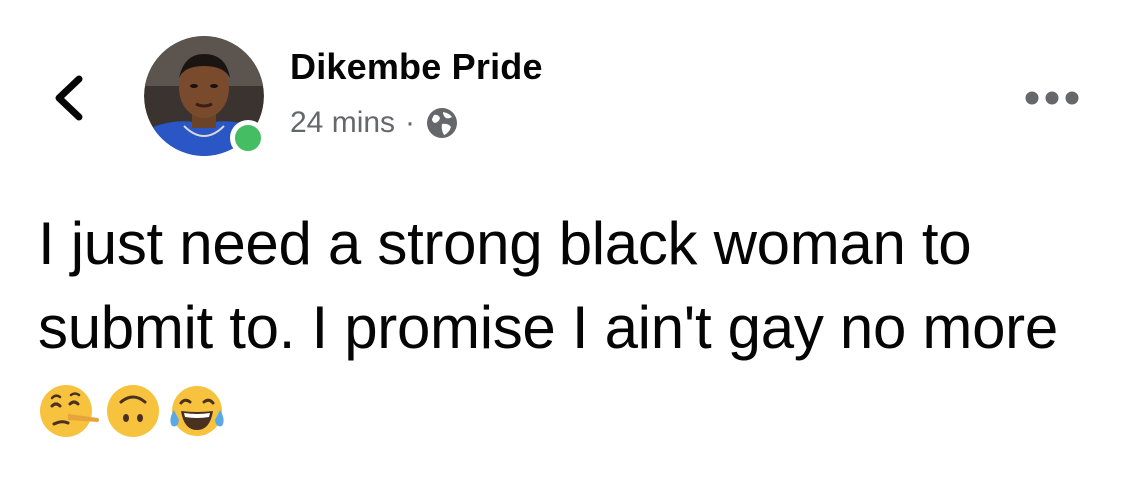 The height and width of the screenshot is (479, 1125). I want to click on back-button, so click(69, 98).